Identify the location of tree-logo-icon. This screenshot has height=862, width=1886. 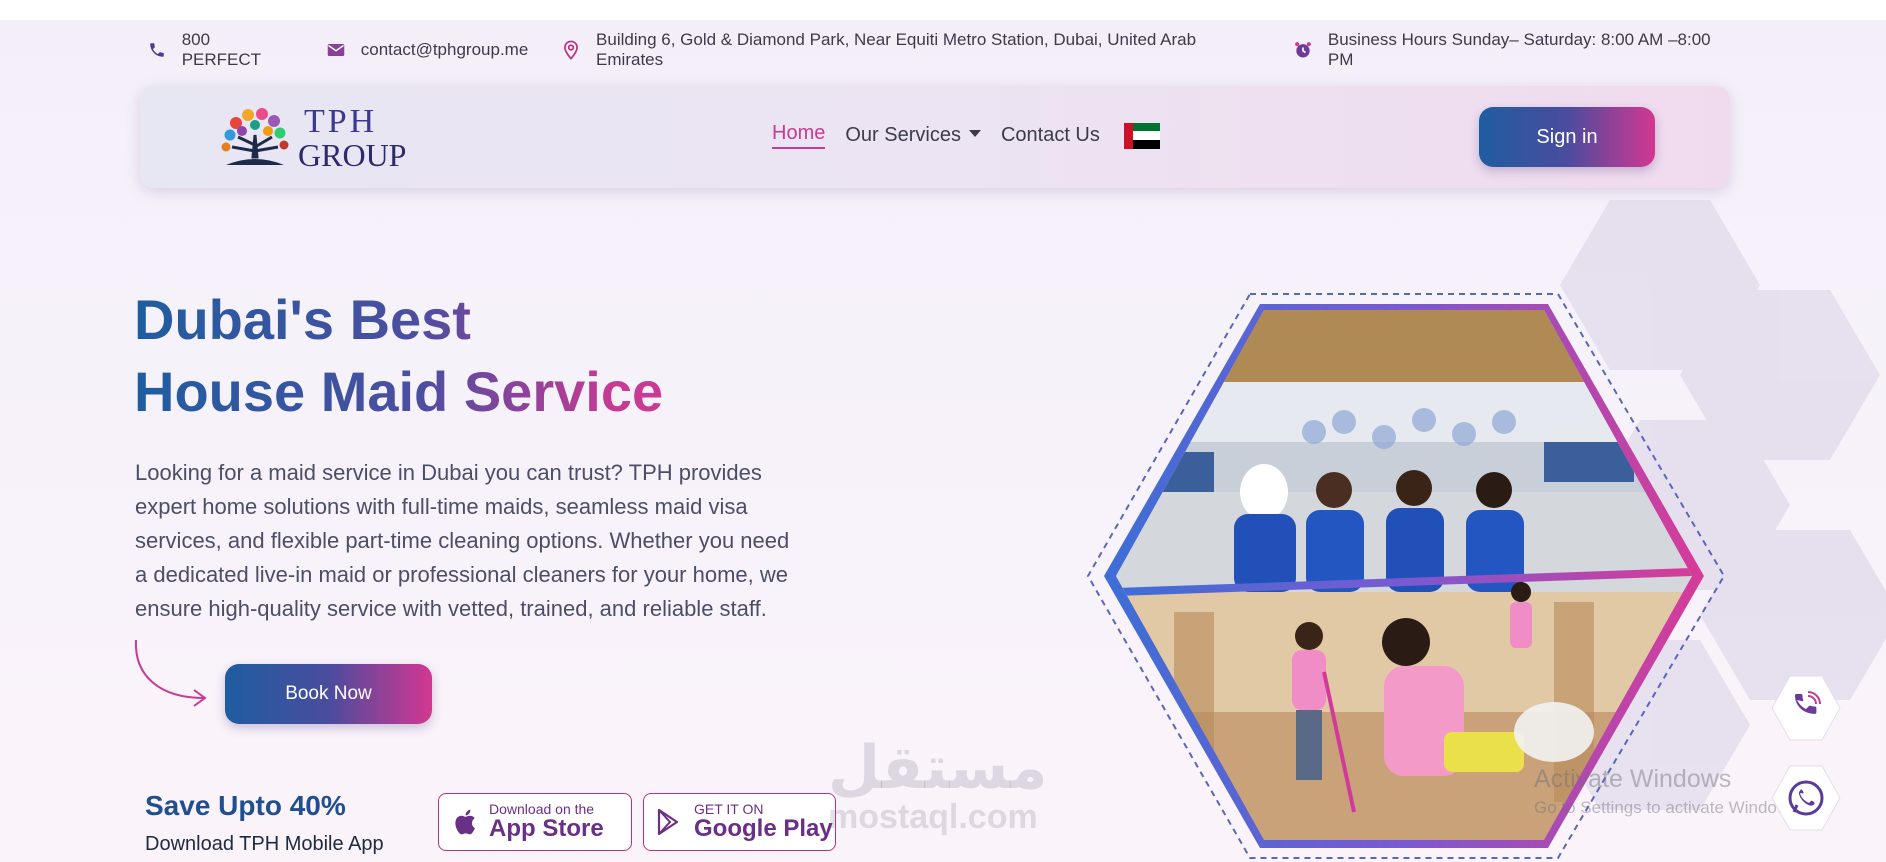
(255, 136).